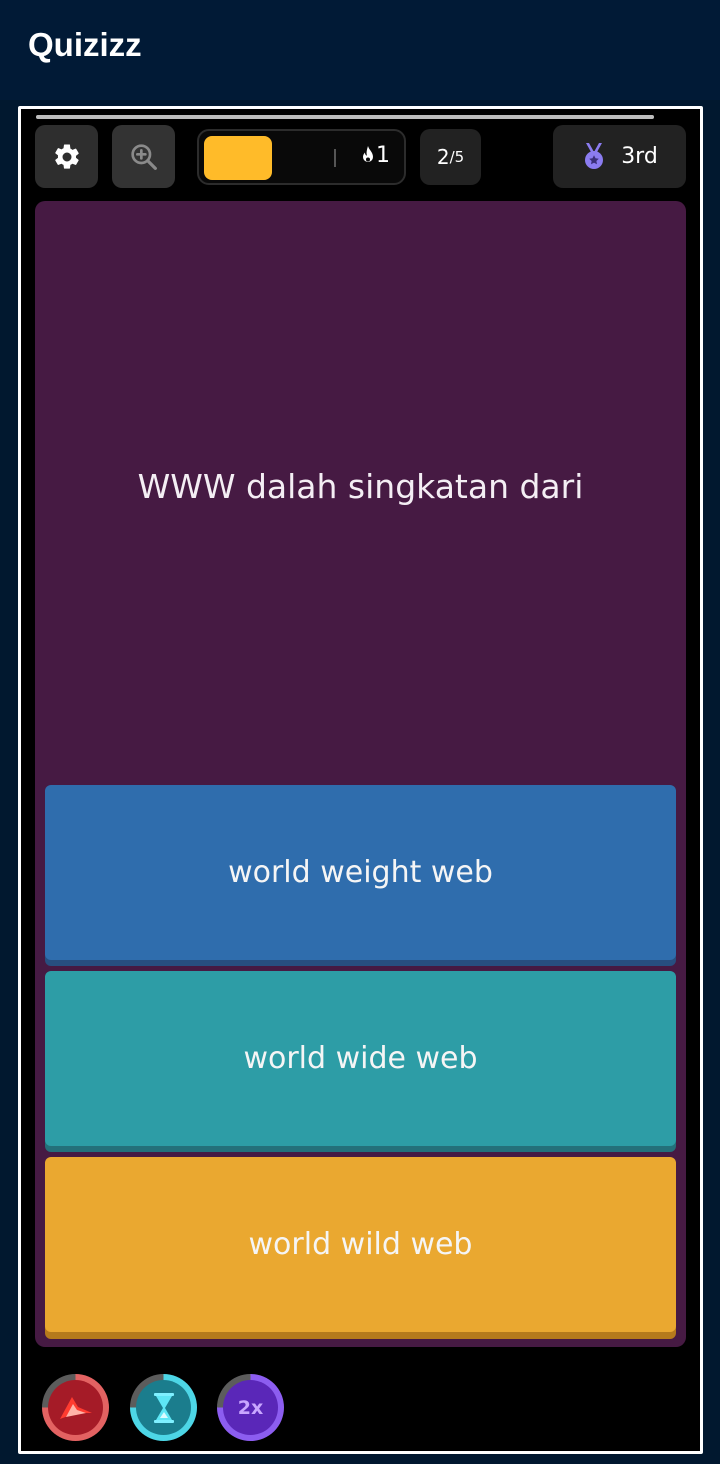 The image size is (720, 1464). I want to click on double-points-icon: 2x, so click(250, 1407).